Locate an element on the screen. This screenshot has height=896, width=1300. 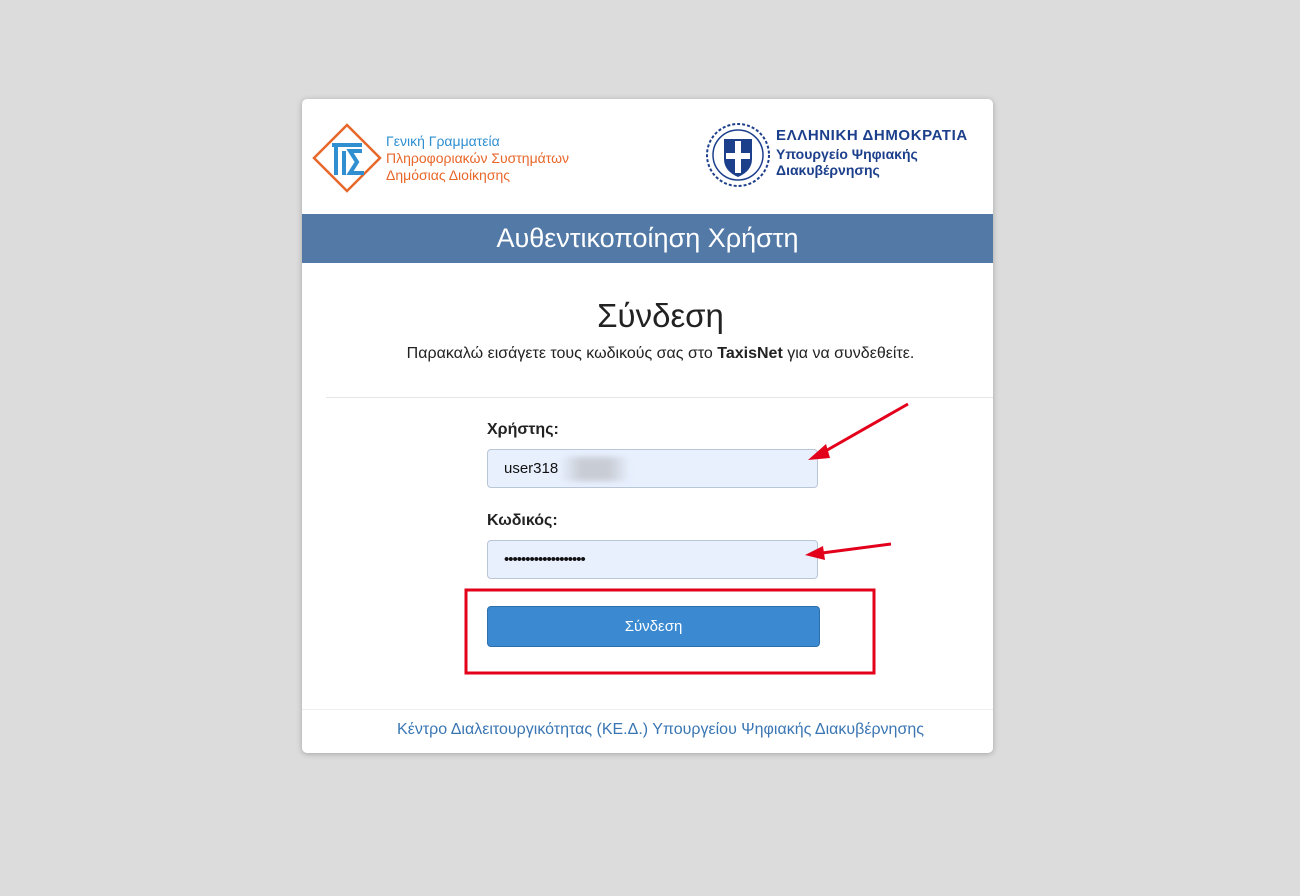
gov-line-3: Διακυβέρνησης is located at coordinates (828, 170).